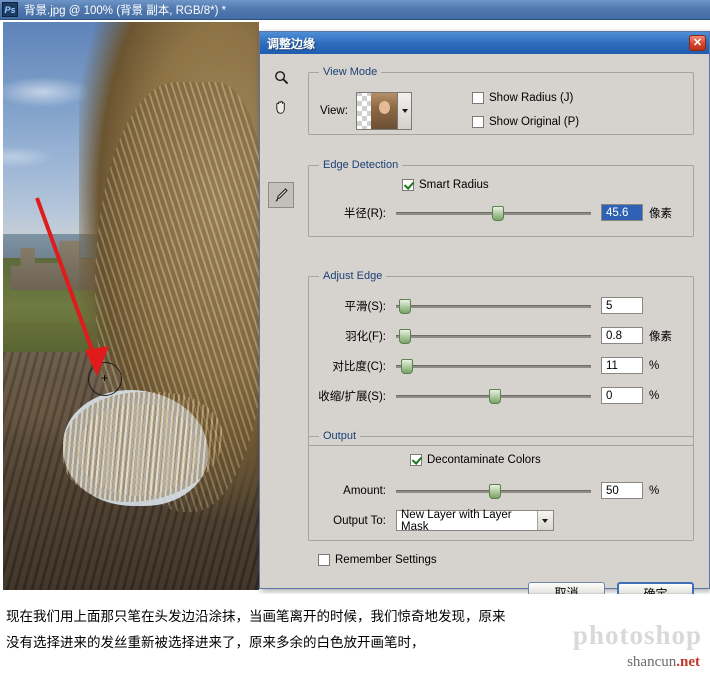  Describe the element at coordinates (361, 165) in the screenshot. I see `edge-detection-title: Edge Detection` at that location.